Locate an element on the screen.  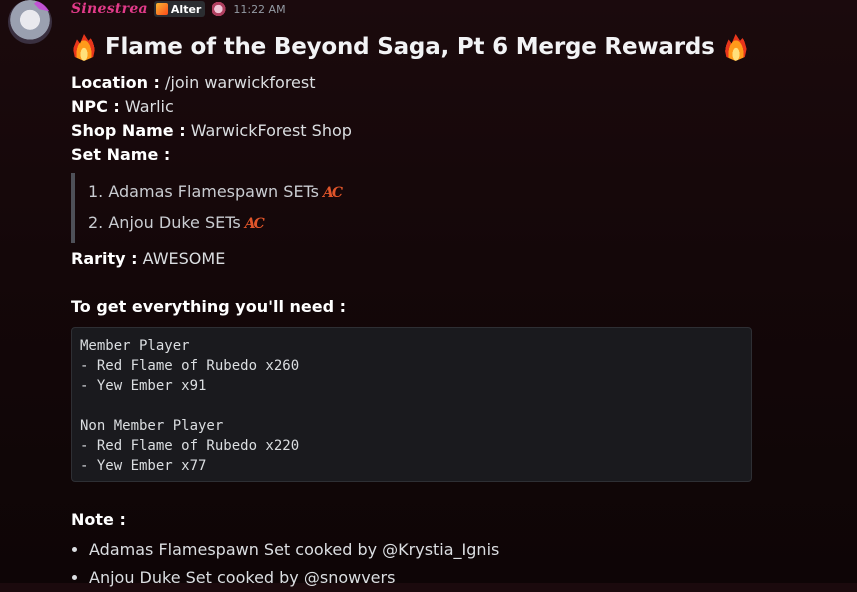
set-label: 2. Anjou Duke SETs is located at coordinates (164, 222).